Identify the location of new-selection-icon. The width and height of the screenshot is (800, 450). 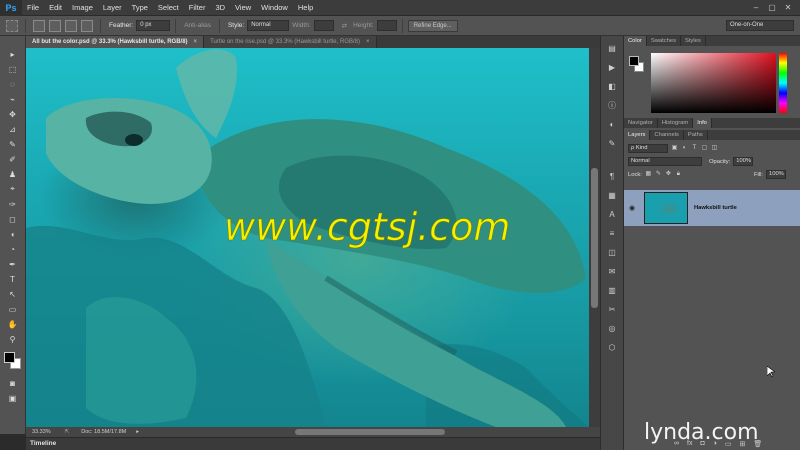
(39, 25).